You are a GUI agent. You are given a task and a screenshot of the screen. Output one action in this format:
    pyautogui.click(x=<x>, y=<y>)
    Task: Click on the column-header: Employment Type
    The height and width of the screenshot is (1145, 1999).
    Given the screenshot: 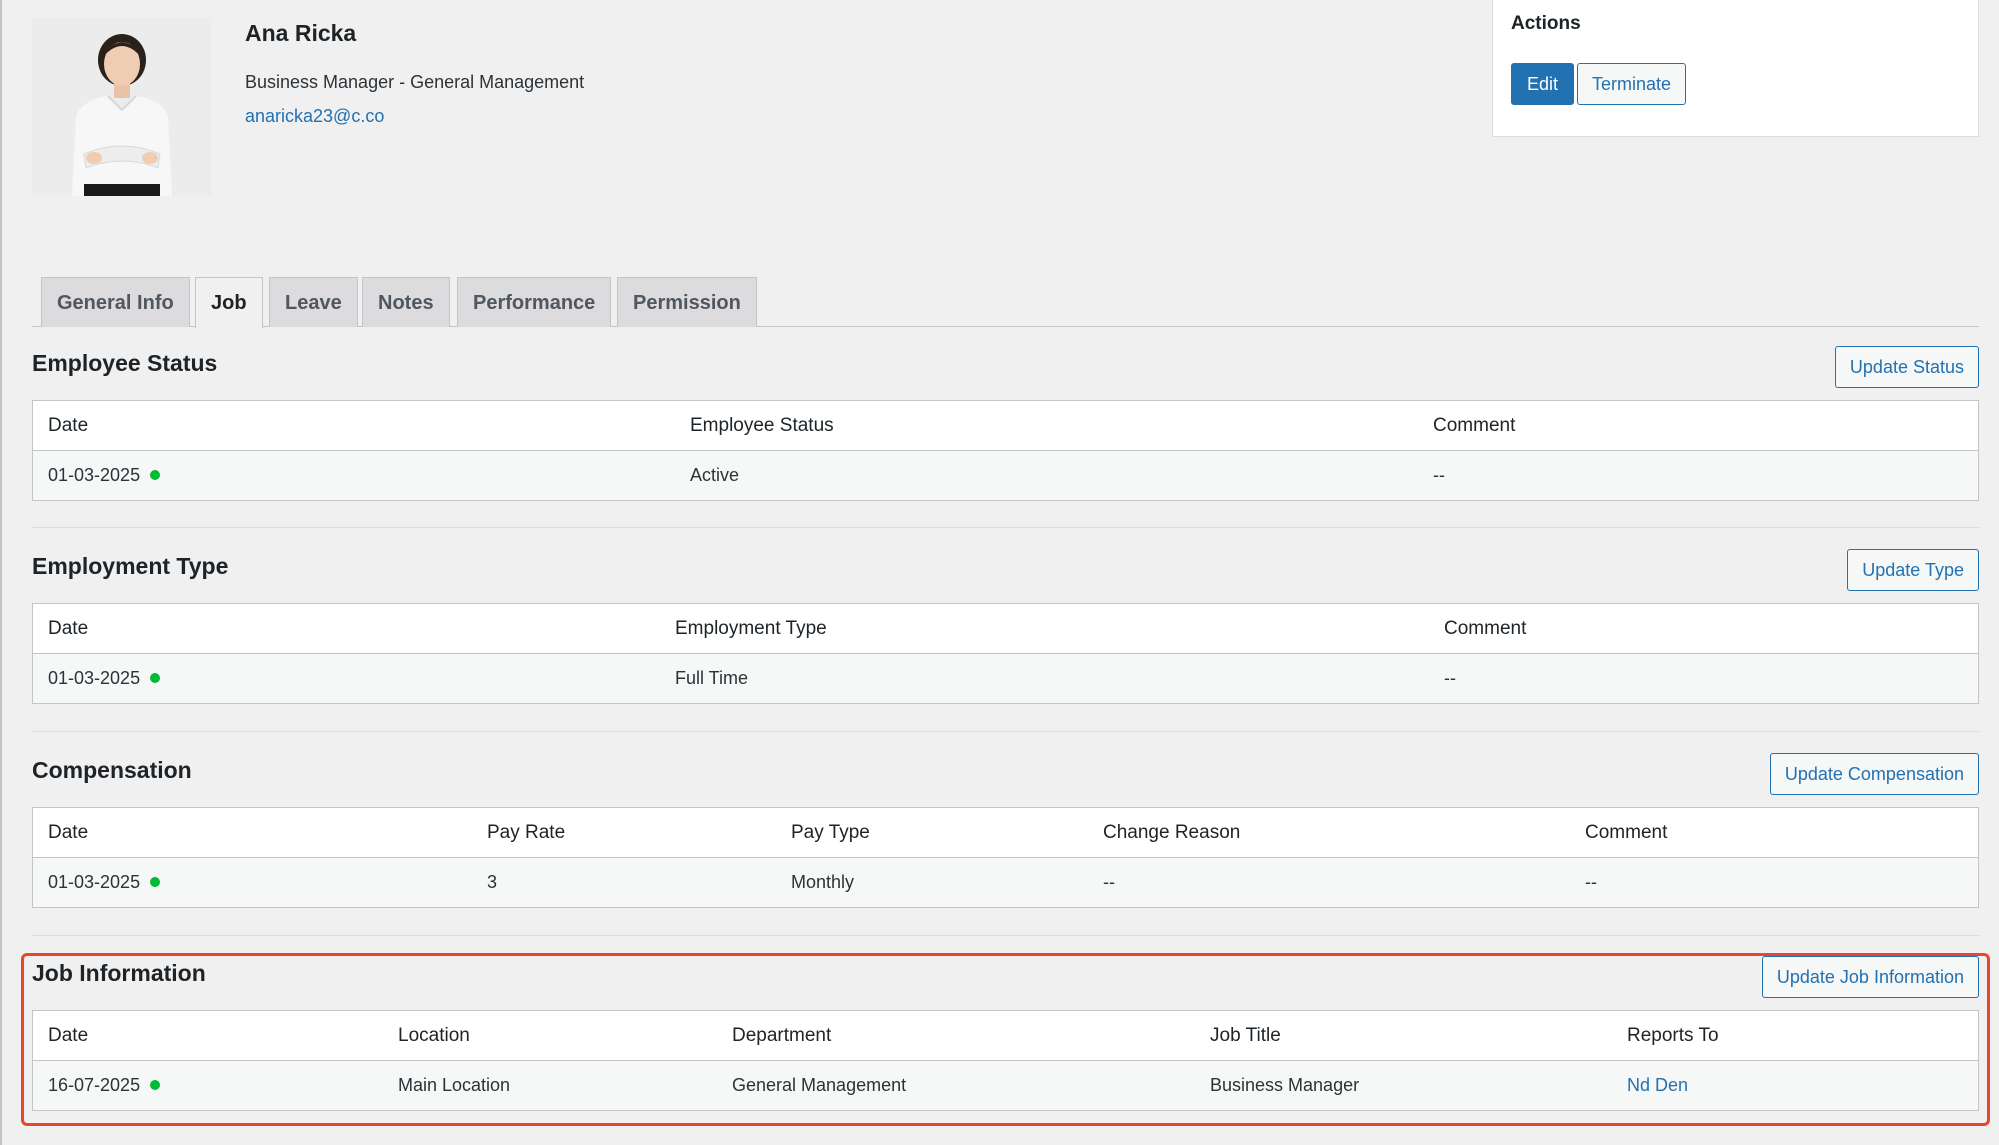 What is the action you would take?
    pyautogui.click(x=751, y=628)
    